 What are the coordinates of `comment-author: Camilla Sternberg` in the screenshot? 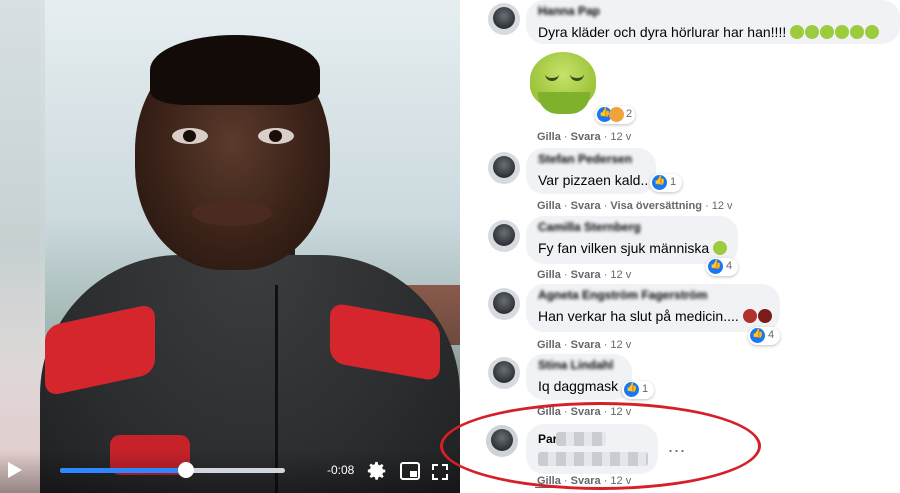 It's located at (589, 227).